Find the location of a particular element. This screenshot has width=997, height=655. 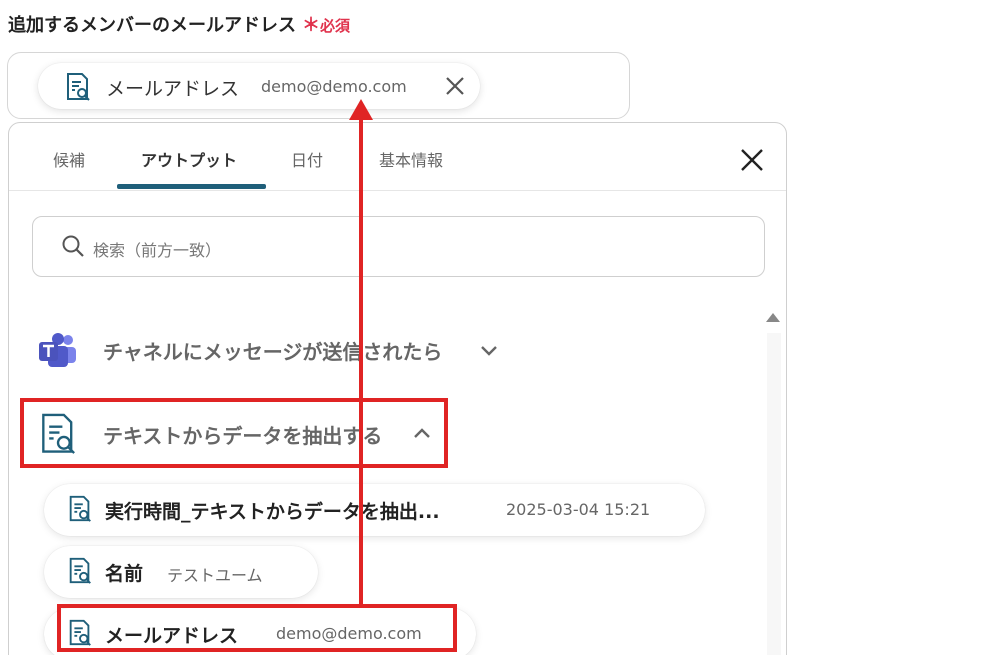

tab-candidates: 候補 is located at coordinates (69, 159).